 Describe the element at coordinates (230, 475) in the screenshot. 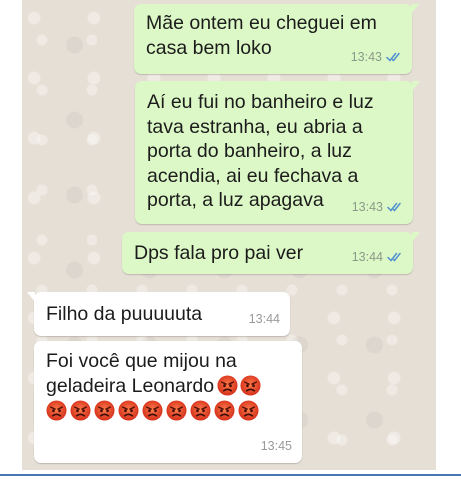

I see `bottom-border` at that location.